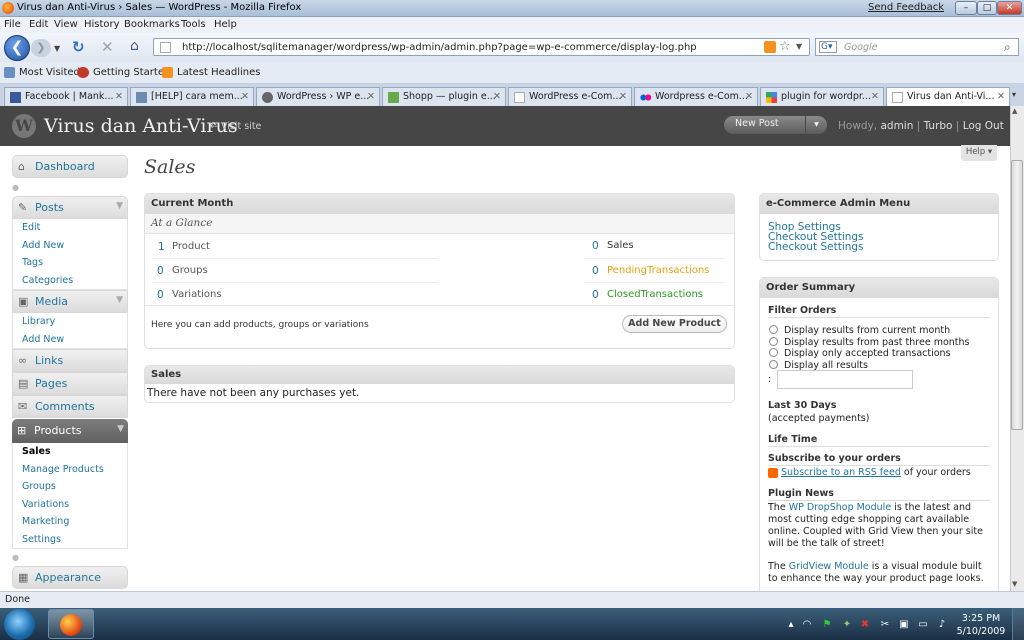  What do you see at coordinates (49, 72) in the screenshot?
I see `bookmark-most-visited: Most Visited` at bounding box center [49, 72].